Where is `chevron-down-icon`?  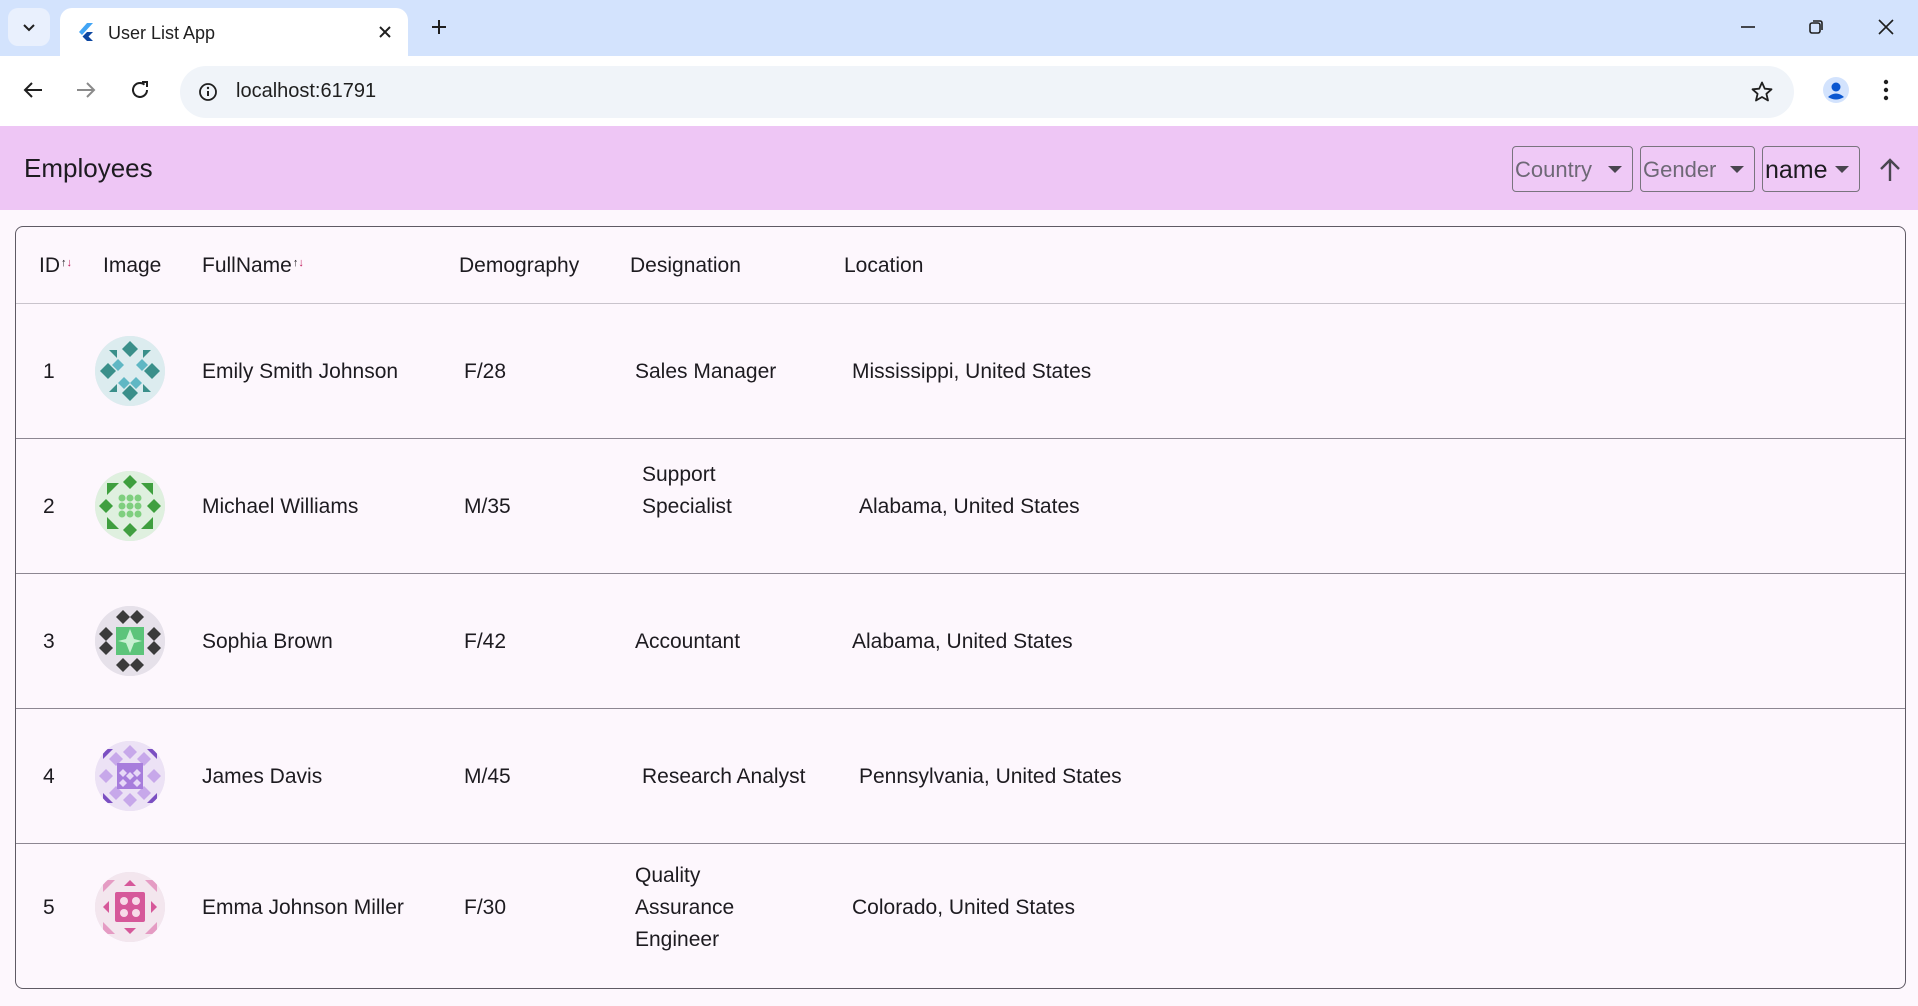 chevron-down-icon is located at coordinates (29, 28).